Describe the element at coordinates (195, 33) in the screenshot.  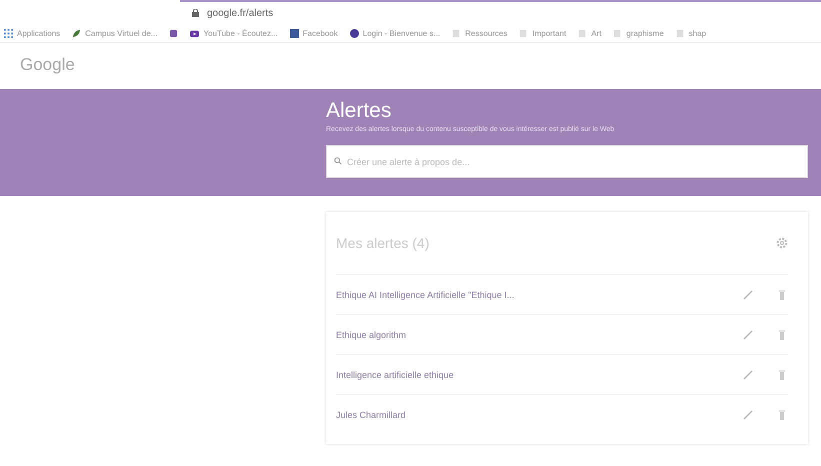
I see `play-icon` at that location.